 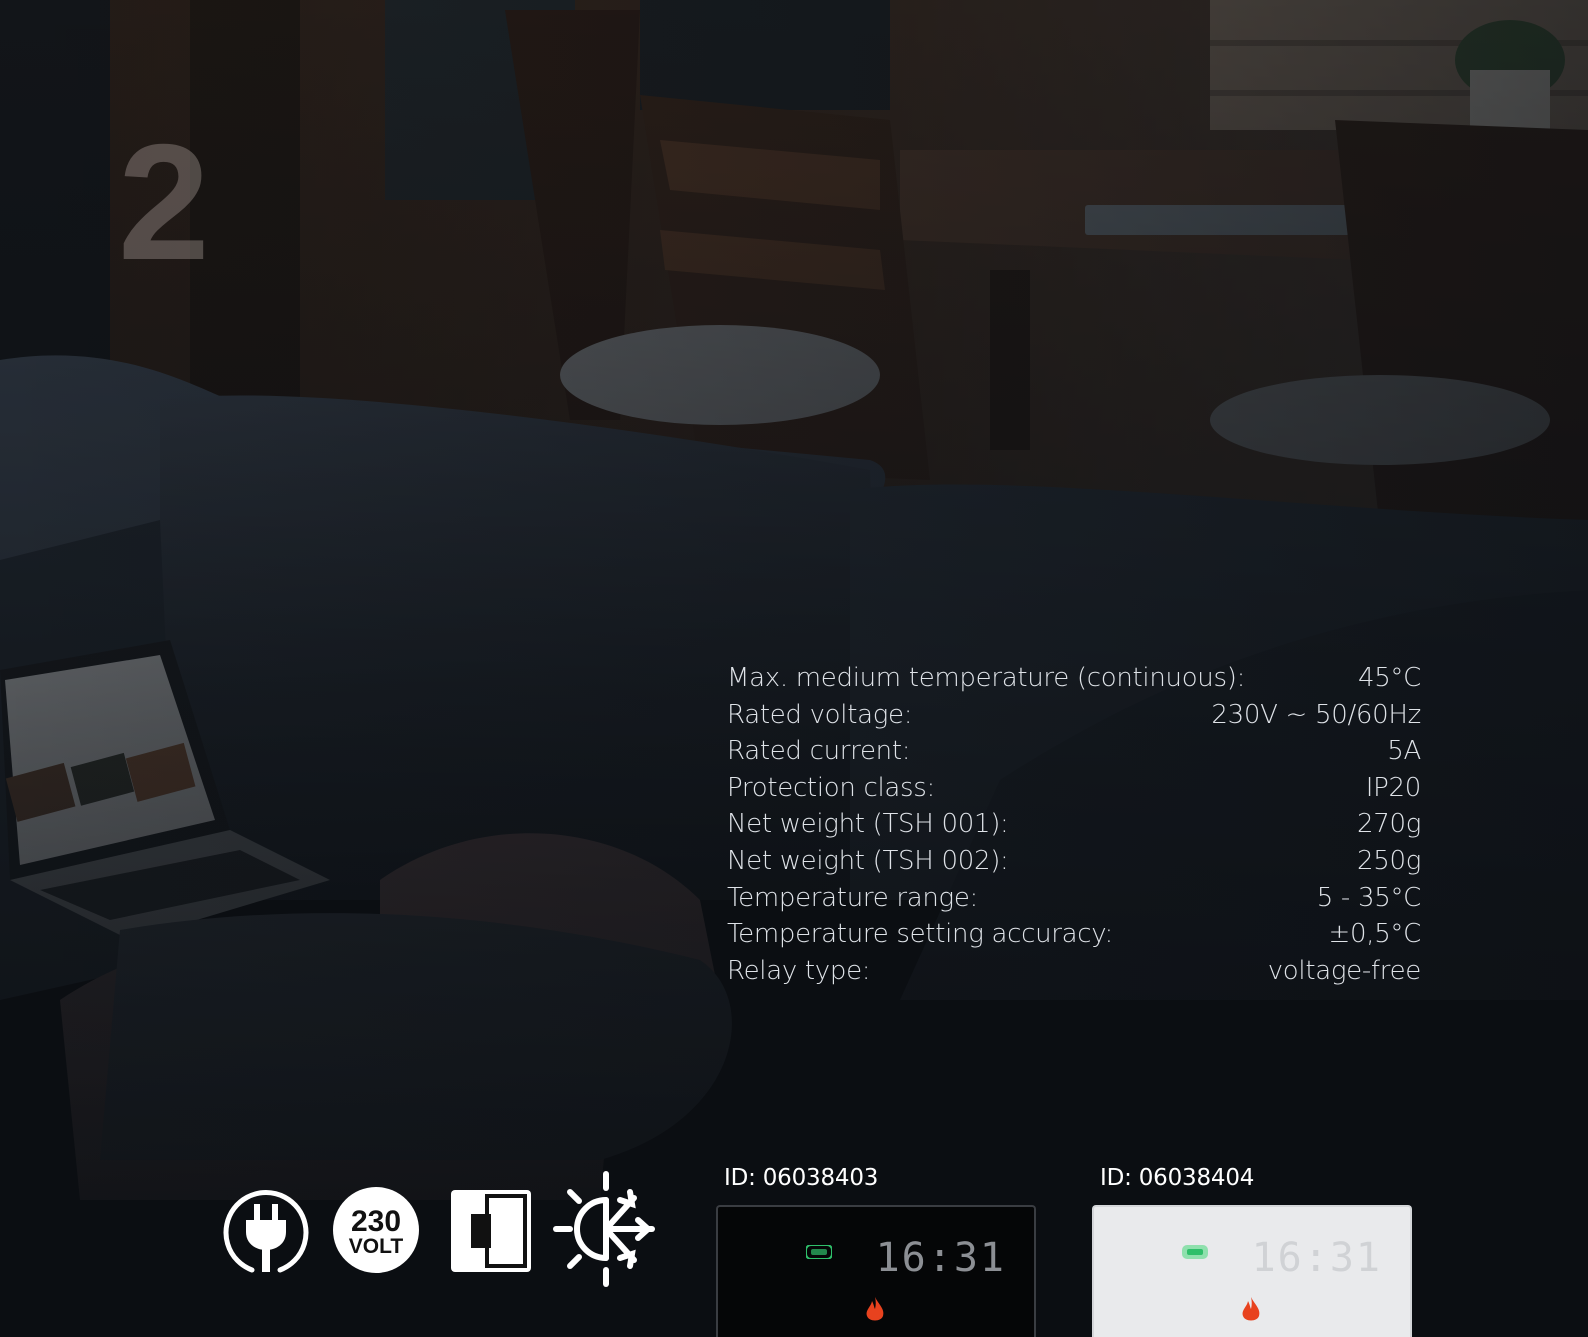 I want to click on spec-row: Rated current: 5A, so click(x=1074, y=751).